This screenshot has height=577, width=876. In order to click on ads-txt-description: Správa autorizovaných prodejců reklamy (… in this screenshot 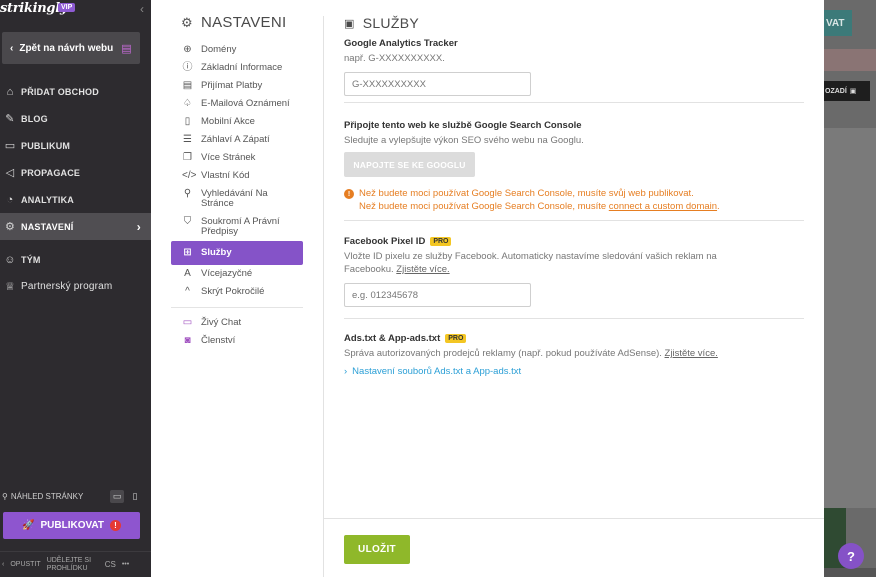, I will do `click(531, 353)`.